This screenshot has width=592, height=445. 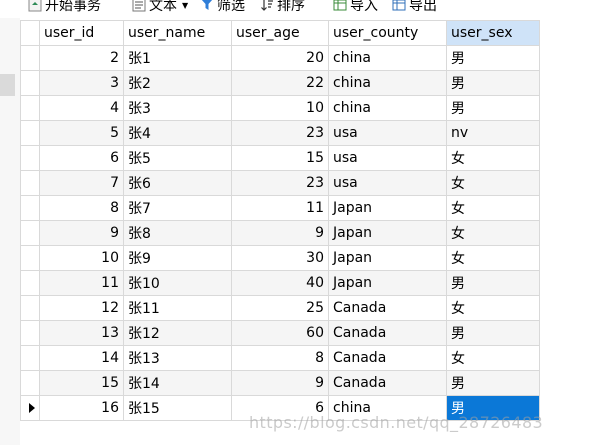 I want to click on cell-user-age: 10, so click(x=280, y=108).